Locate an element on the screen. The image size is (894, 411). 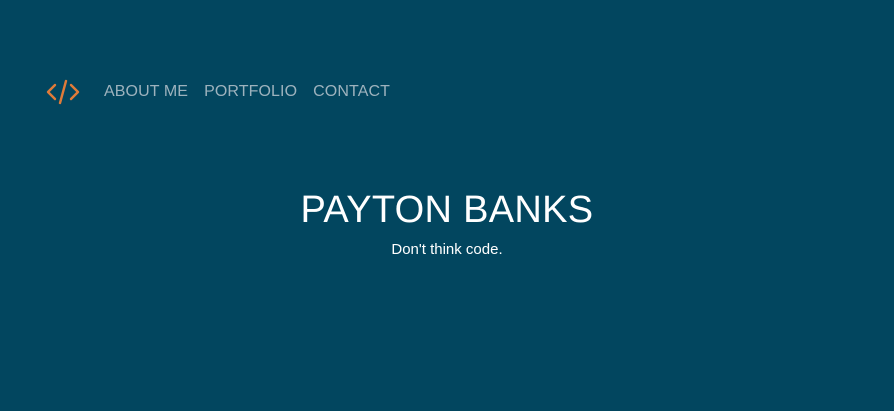
logo-link is located at coordinates (63, 92).